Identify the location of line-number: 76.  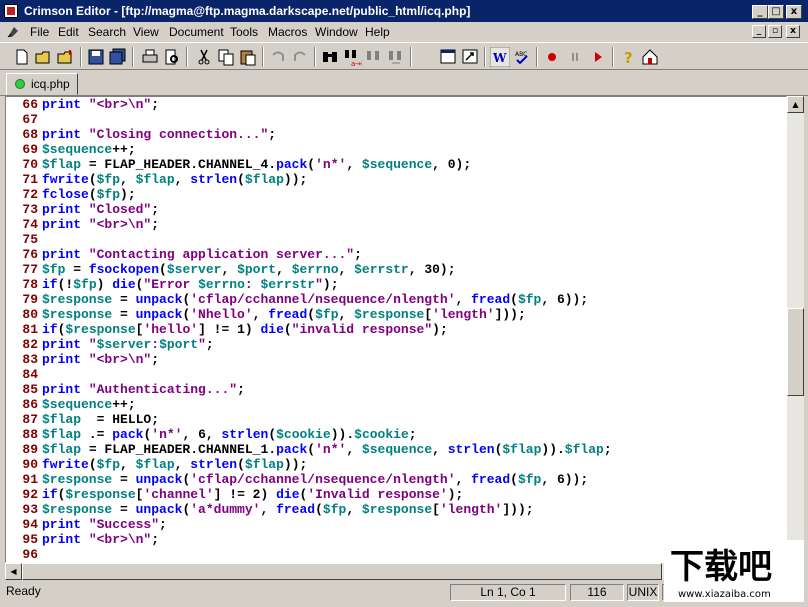
(30, 254).